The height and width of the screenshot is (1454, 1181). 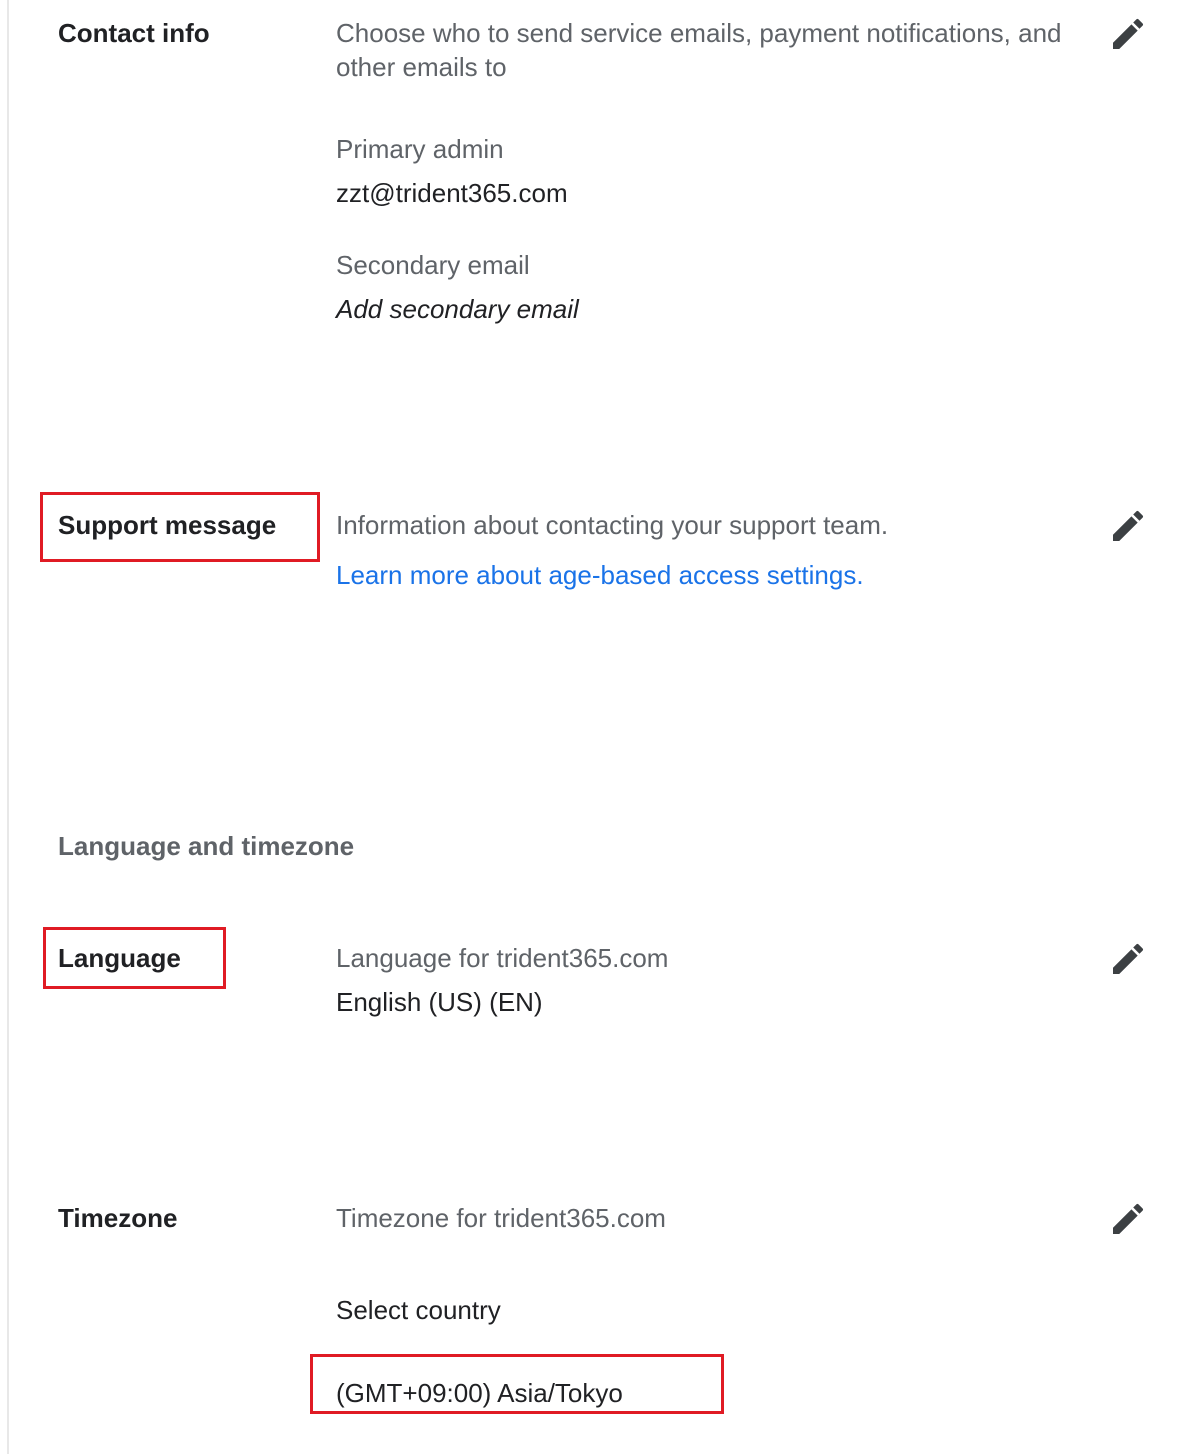 I want to click on language-label: Language, so click(x=119, y=958).